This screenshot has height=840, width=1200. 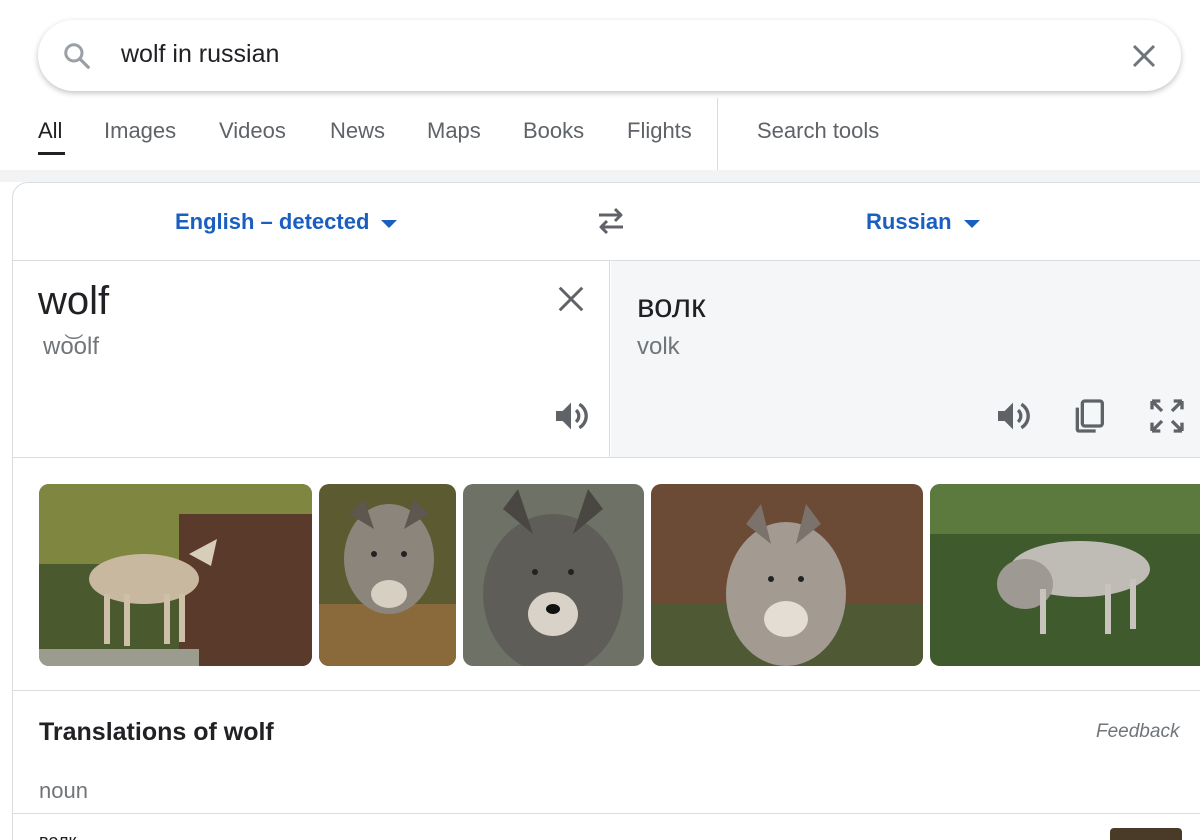 What do you see at coordinates (659, 131) in the screenshot?
I see `tab-flights: Flights` at bounding box center [659, 131].